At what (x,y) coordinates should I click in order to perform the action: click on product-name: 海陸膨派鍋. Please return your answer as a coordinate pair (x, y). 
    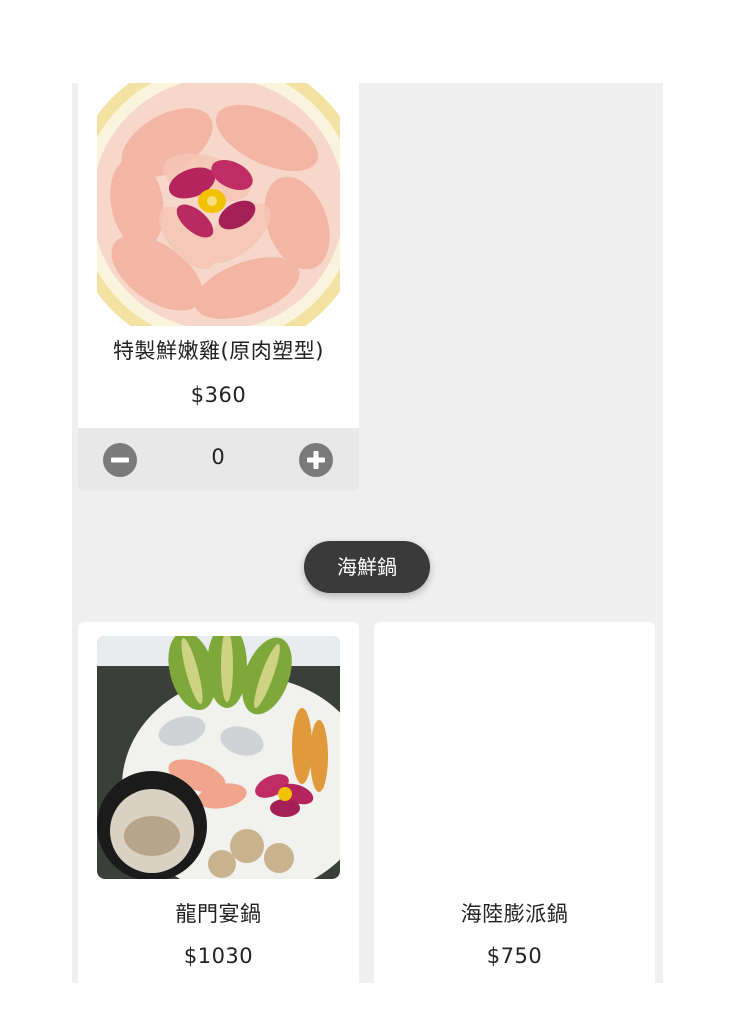
    Looking at the image, I should click on (514, 914).